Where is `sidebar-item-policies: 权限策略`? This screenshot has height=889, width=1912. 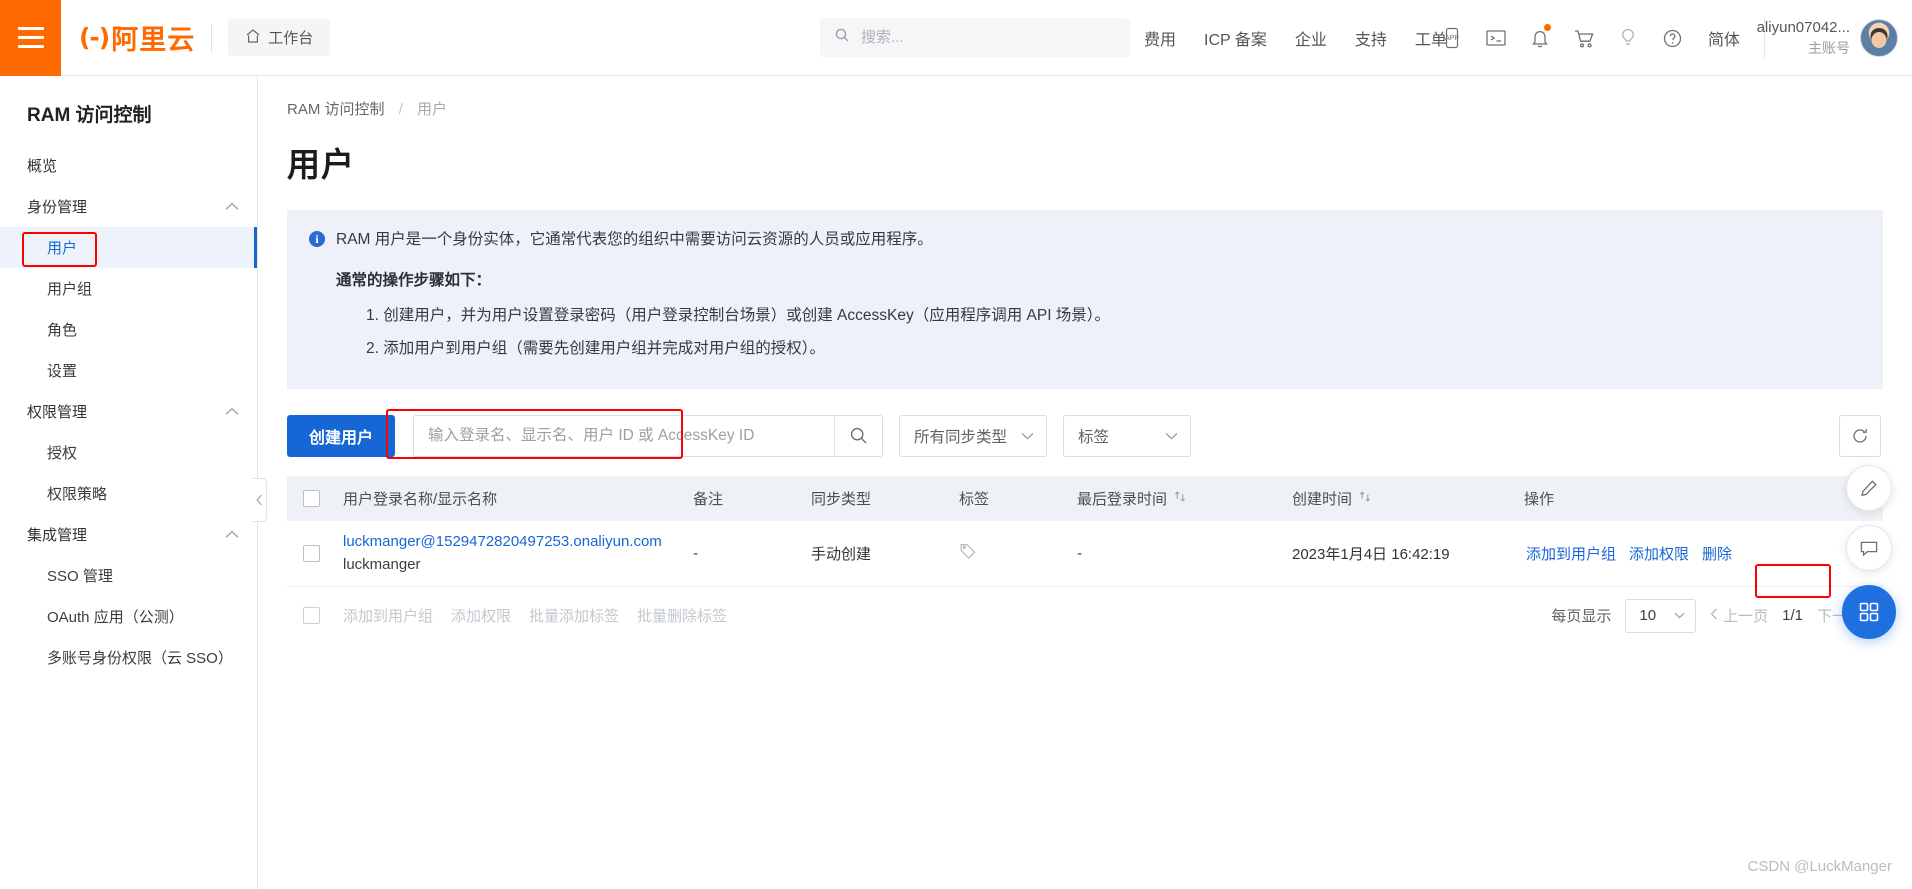
sidebar-item-policies: 权限策略 is located at coordinates (128, 493).